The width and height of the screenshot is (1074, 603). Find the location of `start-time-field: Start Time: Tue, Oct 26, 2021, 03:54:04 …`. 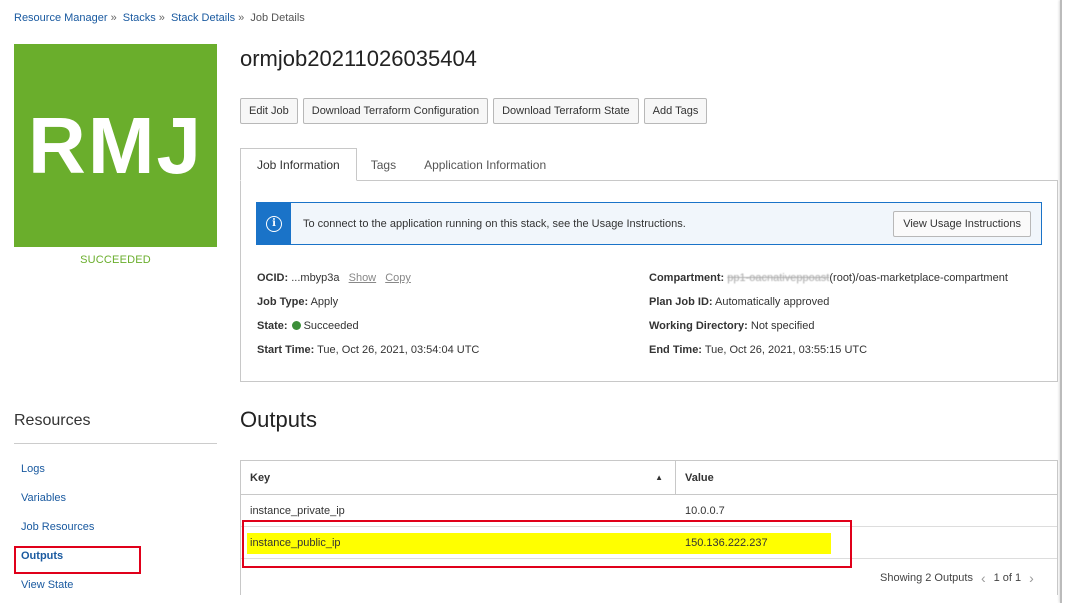

start-time-field: Start Time: Tue, Oct 26, 2021, 03:54:04 … is located at coordinates (368, 350).